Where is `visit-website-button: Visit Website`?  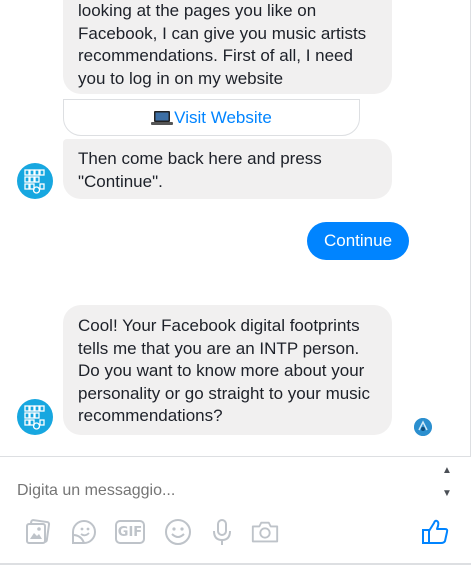
visit-website-button: Visit Website is located at coordinates (211, 117).